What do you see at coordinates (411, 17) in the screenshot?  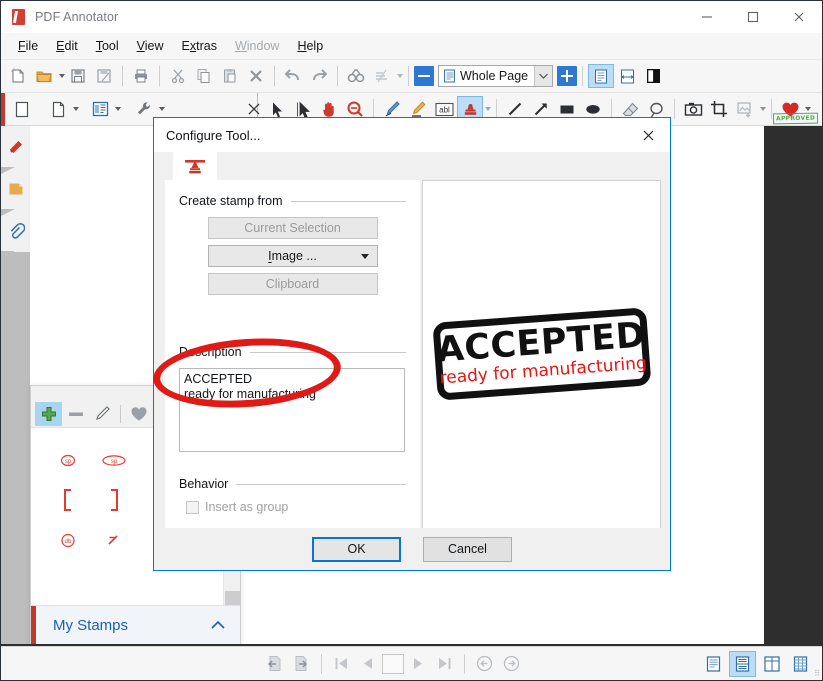 I see `title-bar: PDF Annotator` at bounding box center [411, 17].